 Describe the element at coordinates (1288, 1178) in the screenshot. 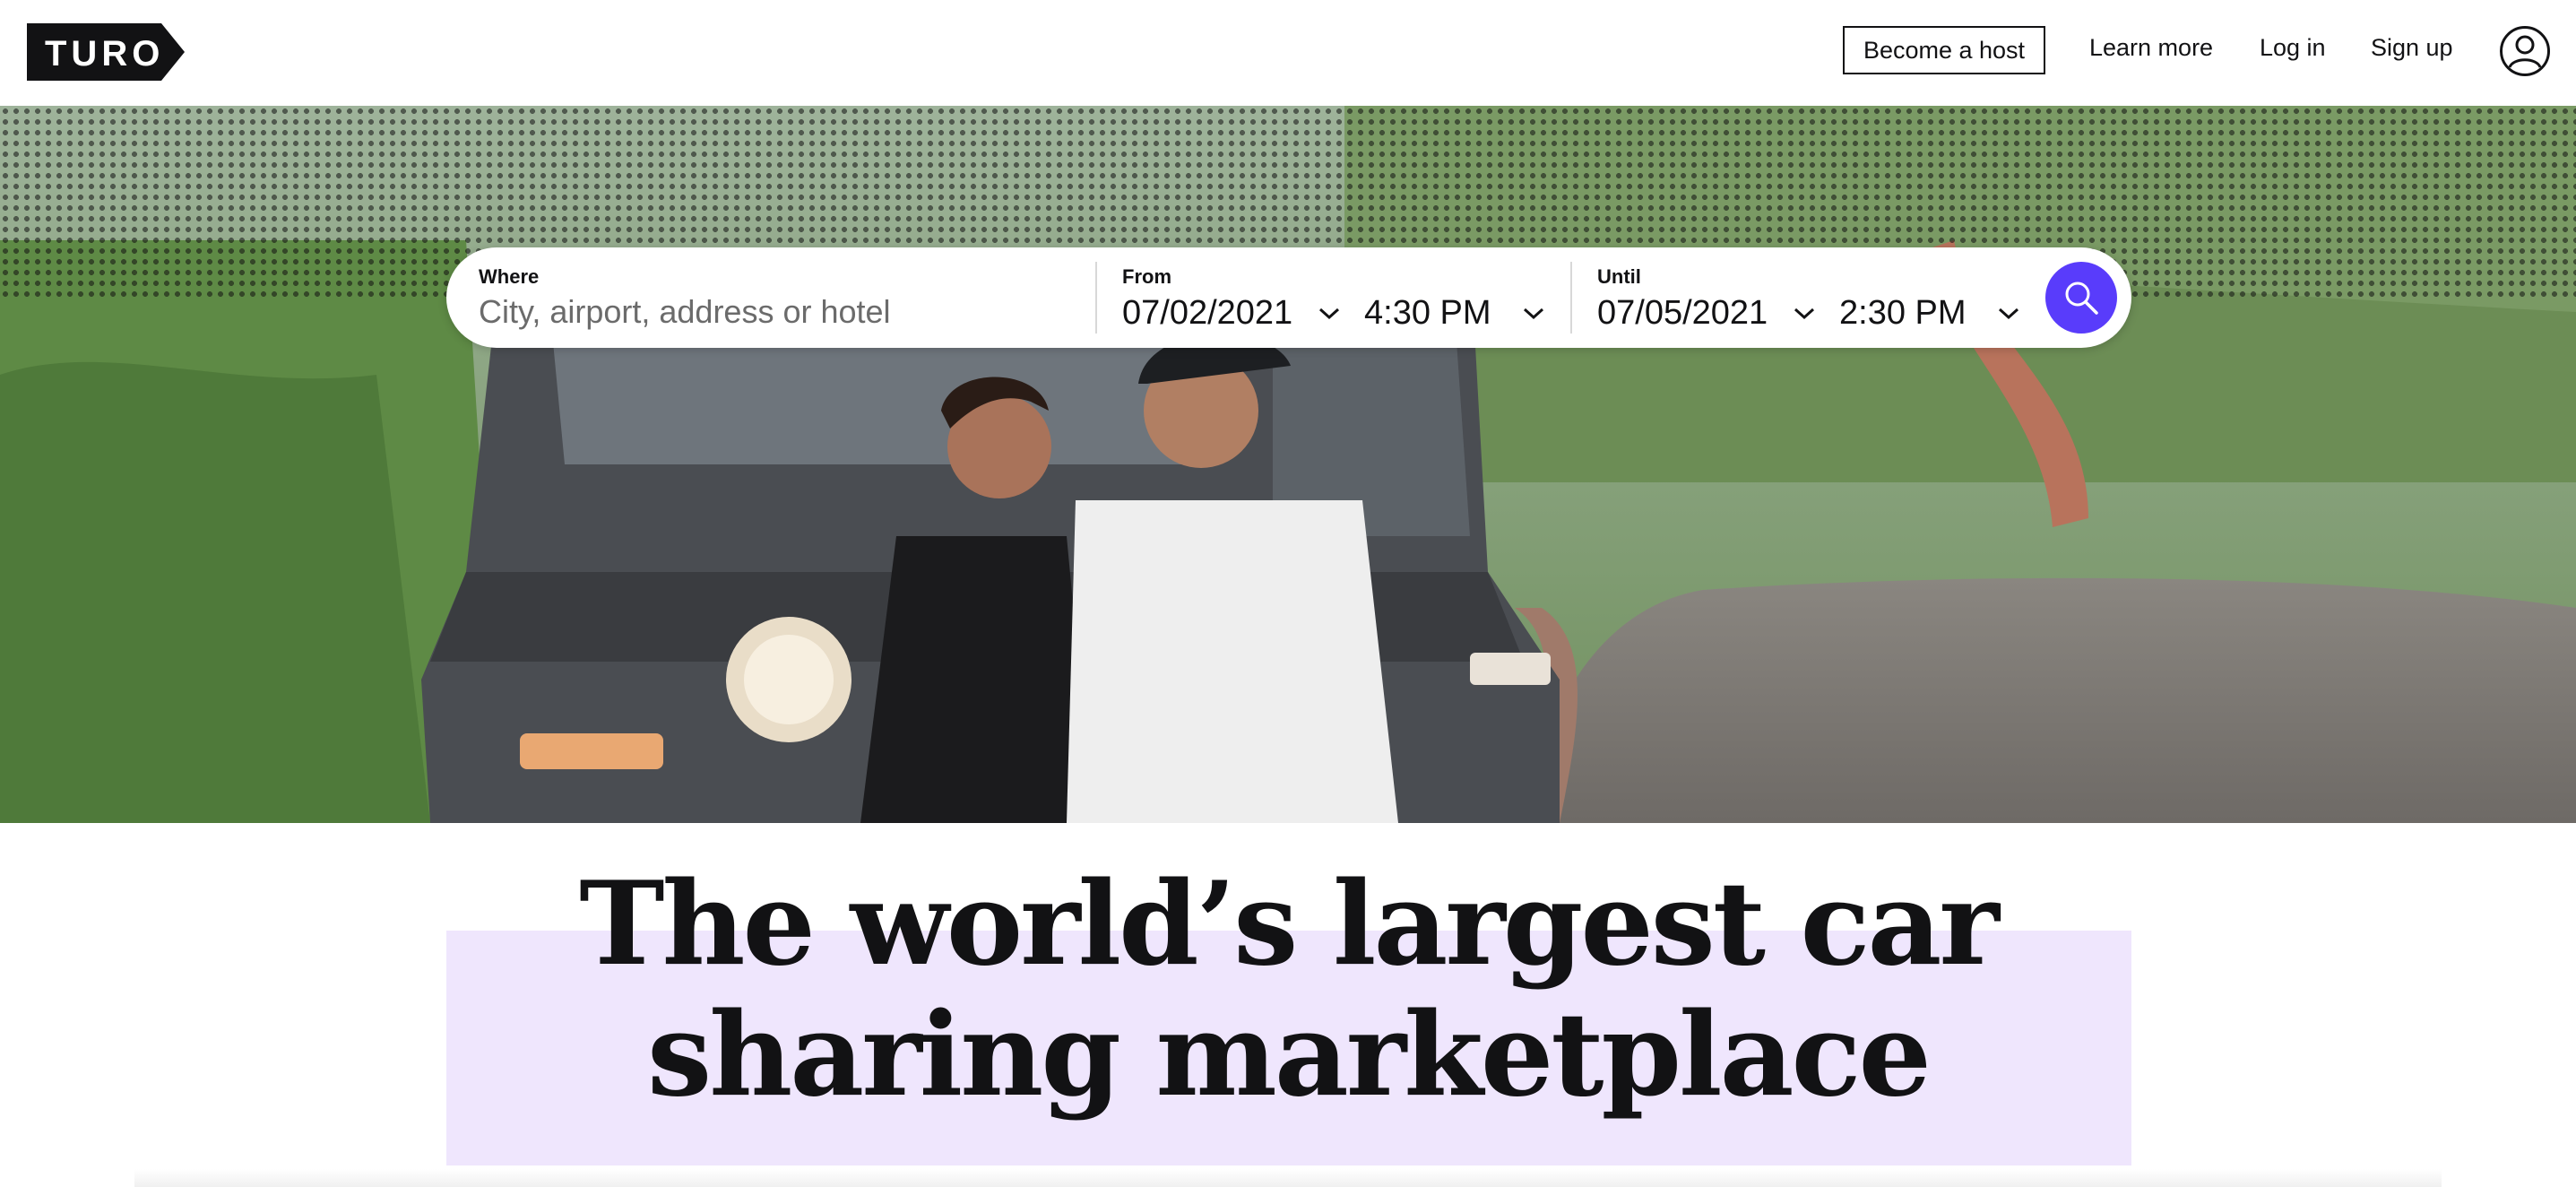

I see `content-card-edge` at that location.